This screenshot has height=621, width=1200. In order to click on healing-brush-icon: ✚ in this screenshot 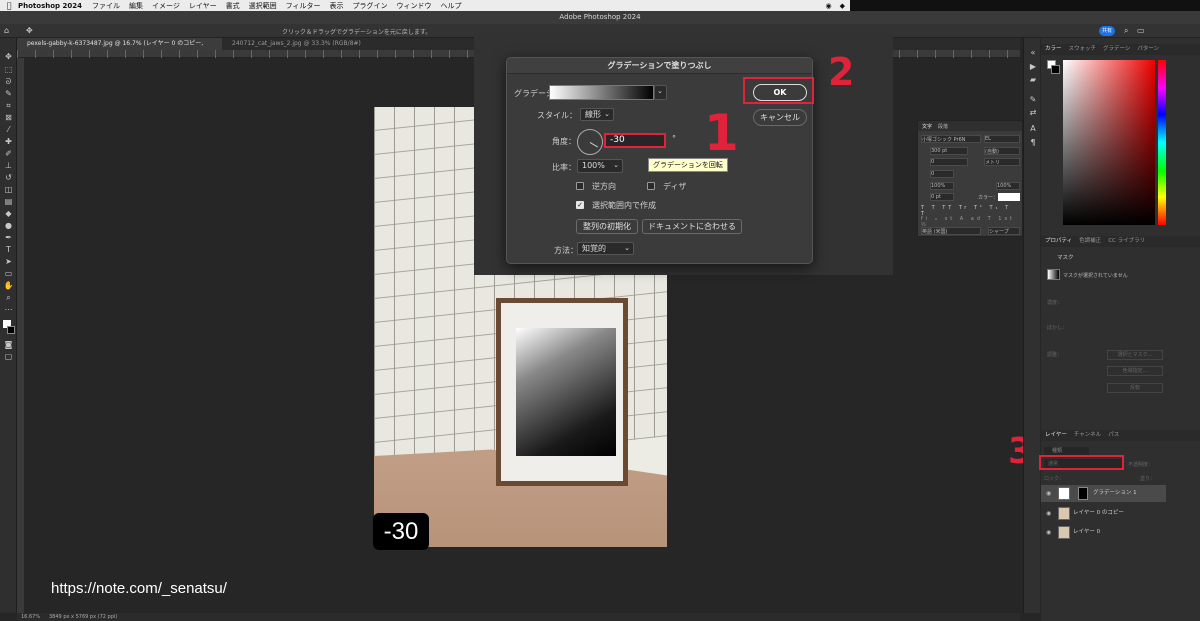, I will do `click(8, 142)`.